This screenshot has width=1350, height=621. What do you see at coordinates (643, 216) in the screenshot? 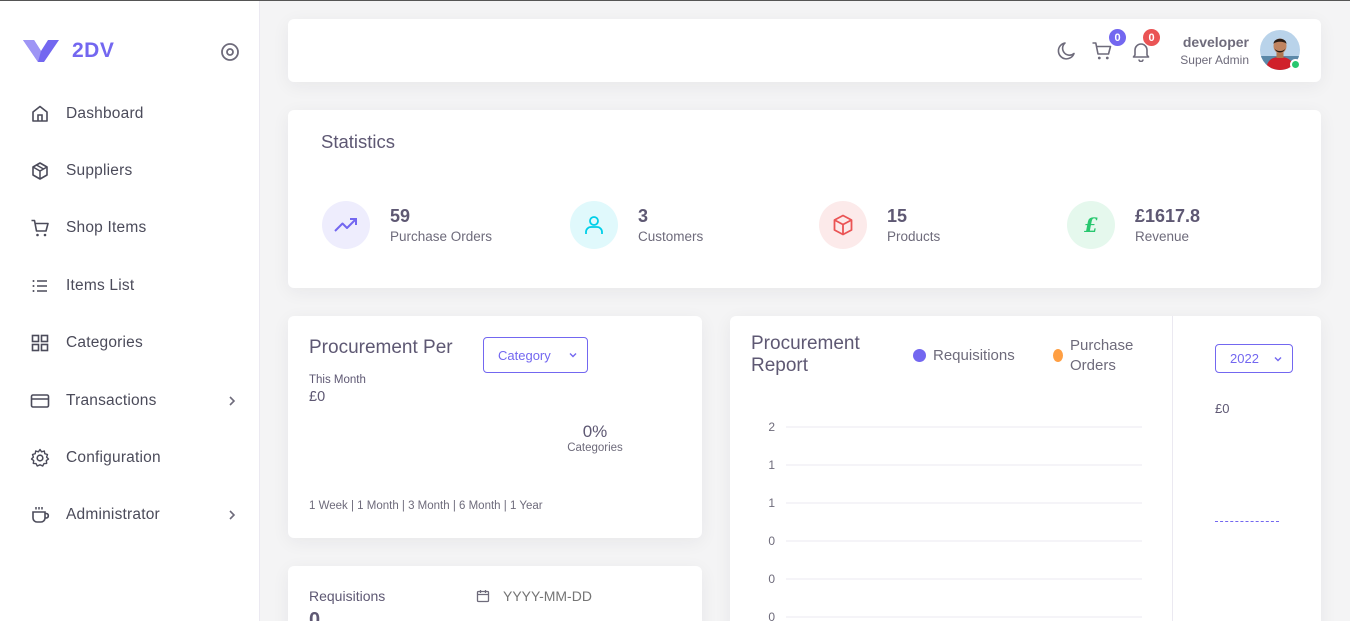
I see `stat-value: 3` at bounding box center [643, 216].